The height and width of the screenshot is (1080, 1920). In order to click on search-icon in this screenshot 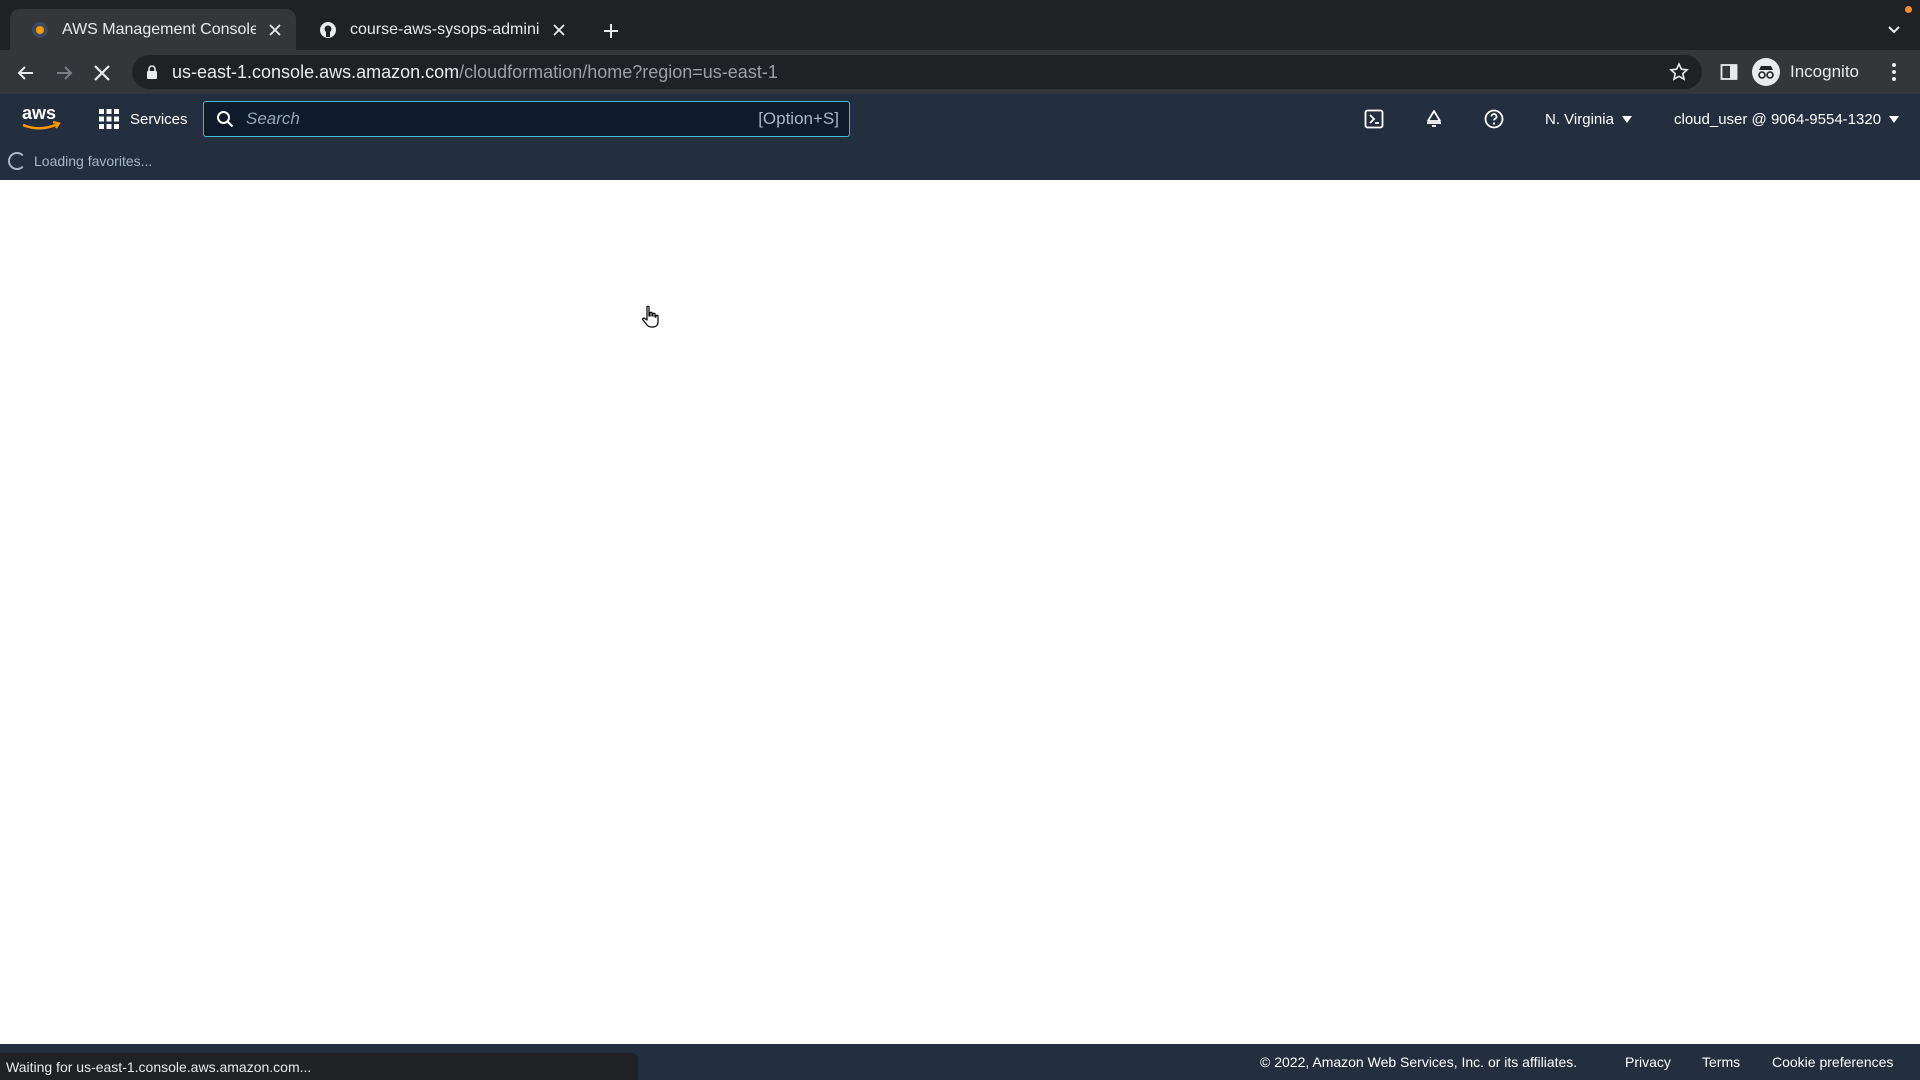, I will do `click(226, 119)`.